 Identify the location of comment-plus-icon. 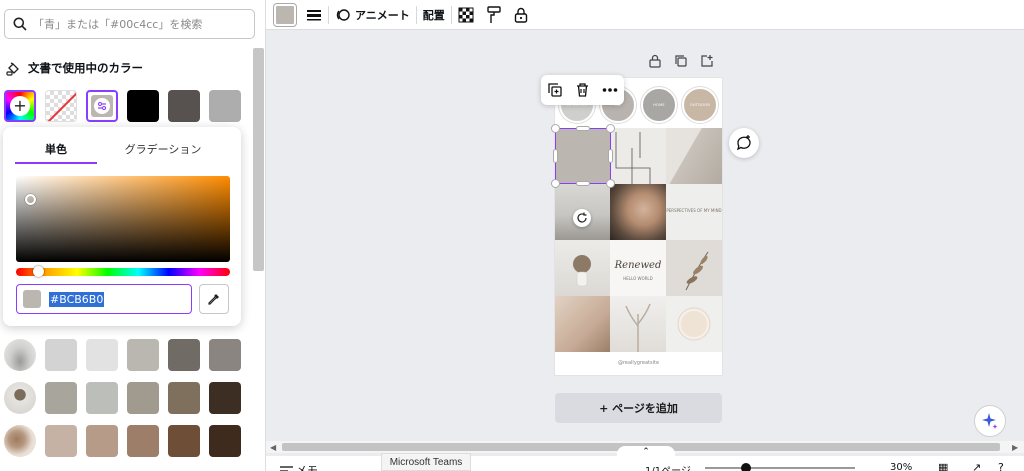
(744, 143).